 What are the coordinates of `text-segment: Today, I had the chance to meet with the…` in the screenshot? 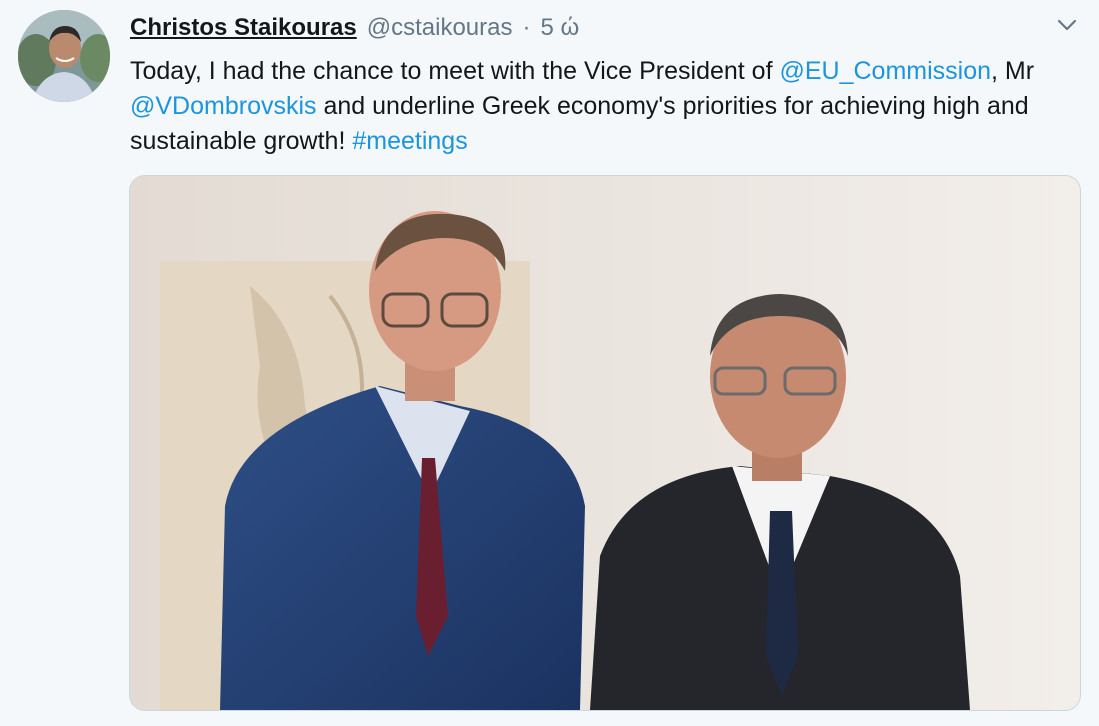 It's located at (455, 71).